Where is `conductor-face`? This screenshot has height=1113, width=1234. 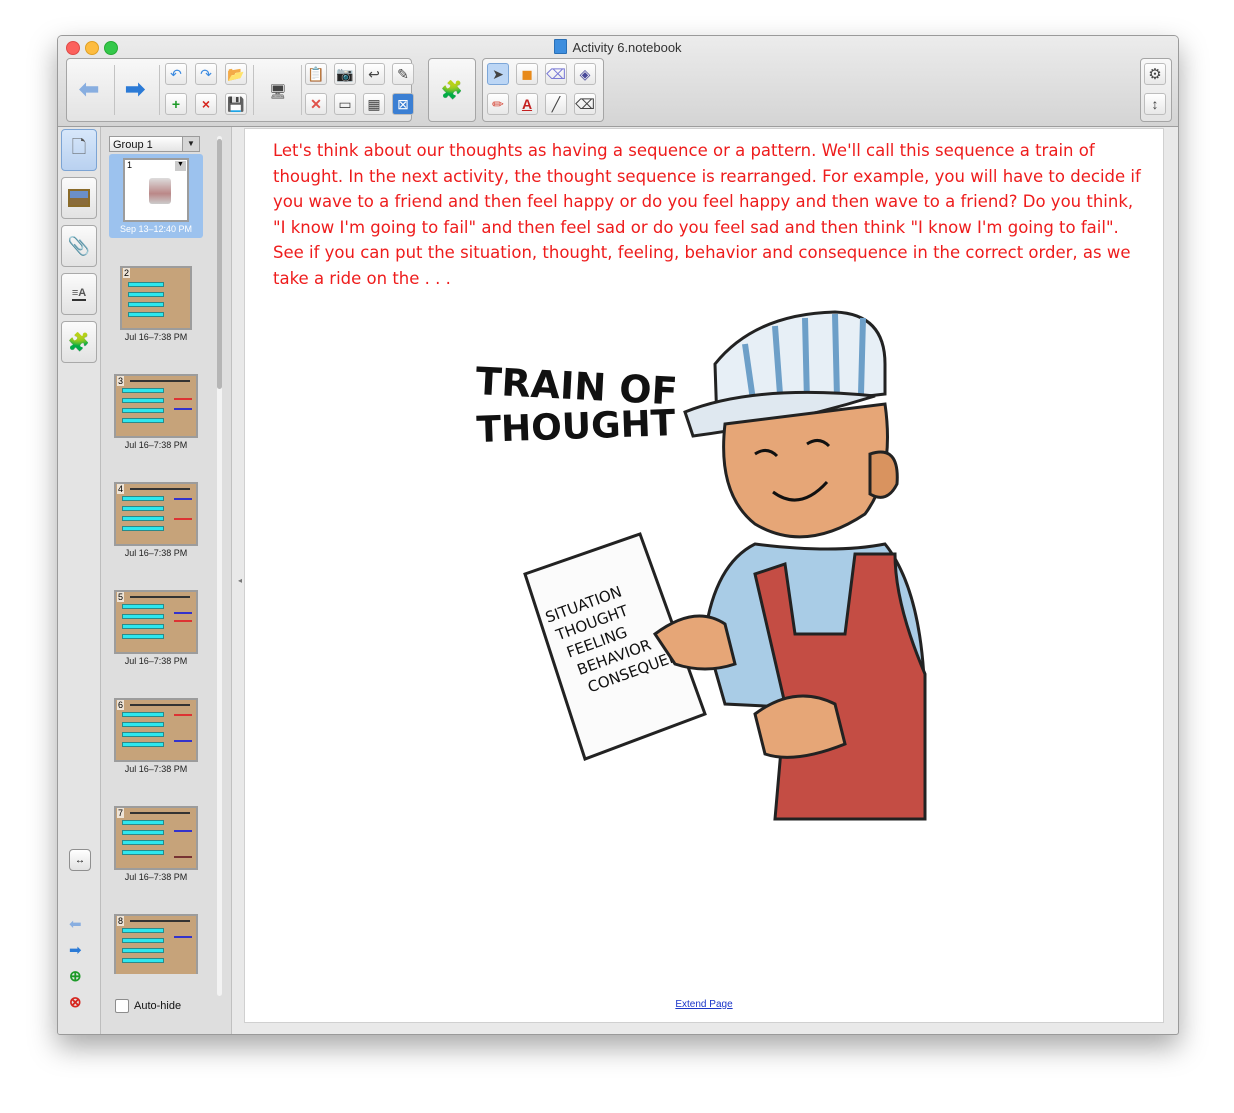
conductor-face is located at coordinates (805, 470).